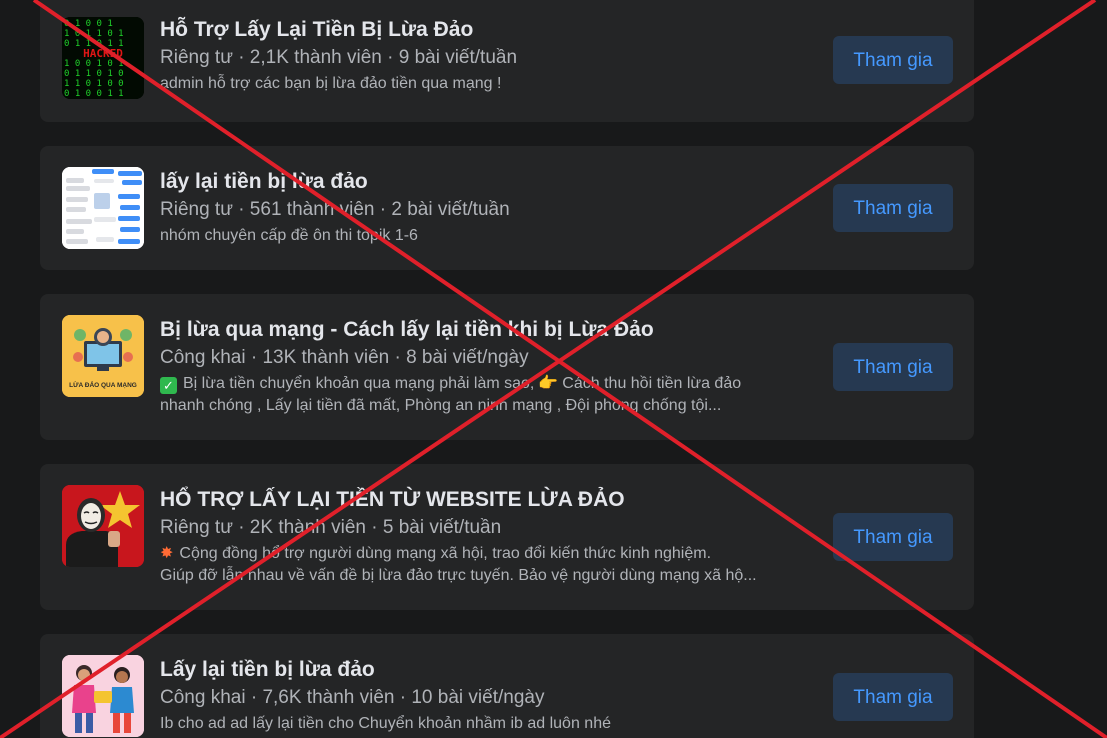  I want to click on chat-screenshot-image, so click(103, 208).